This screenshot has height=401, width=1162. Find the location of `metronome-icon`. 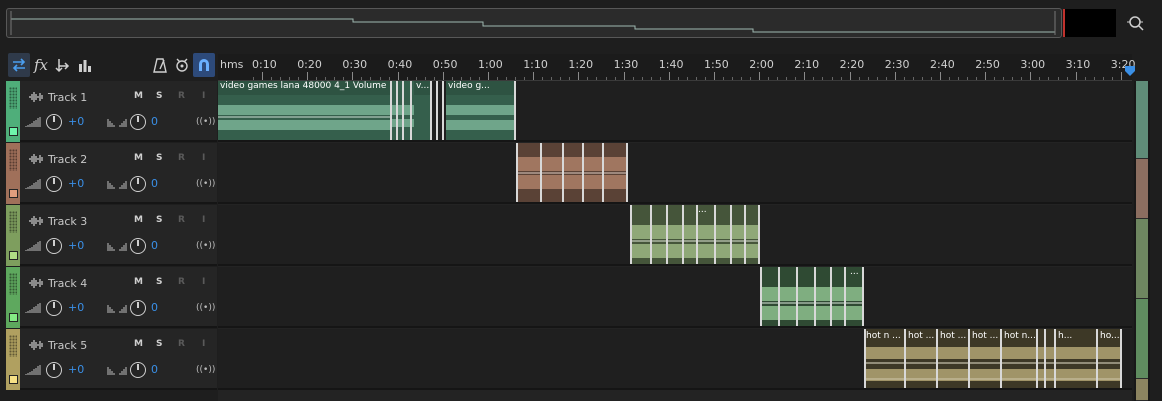

metronome-icon is located at coordinates (160, 65).